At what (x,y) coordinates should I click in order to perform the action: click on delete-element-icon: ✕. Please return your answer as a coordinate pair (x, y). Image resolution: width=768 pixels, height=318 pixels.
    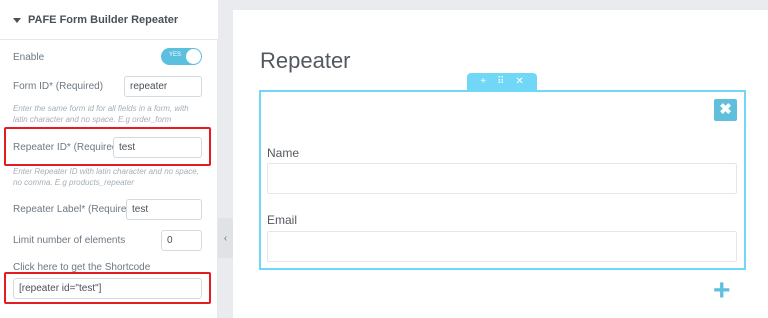
    Looking at the image, I should click on (519, 81).